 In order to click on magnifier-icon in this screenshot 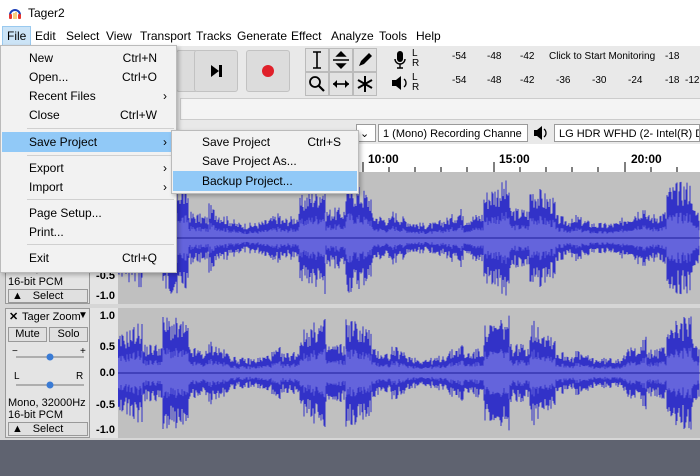, I will do `click(317, 84)`.